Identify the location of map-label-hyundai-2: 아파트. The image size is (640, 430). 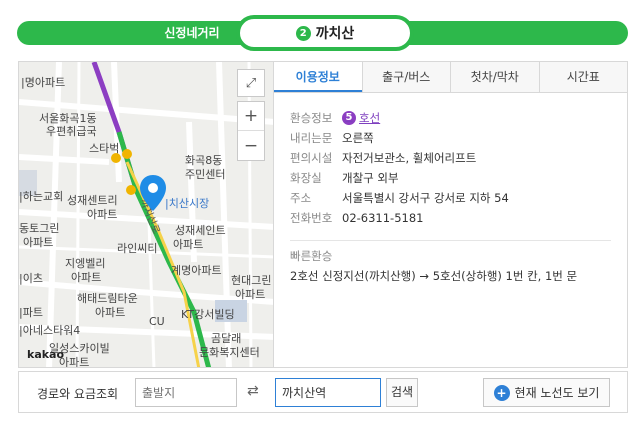
(250, 294).